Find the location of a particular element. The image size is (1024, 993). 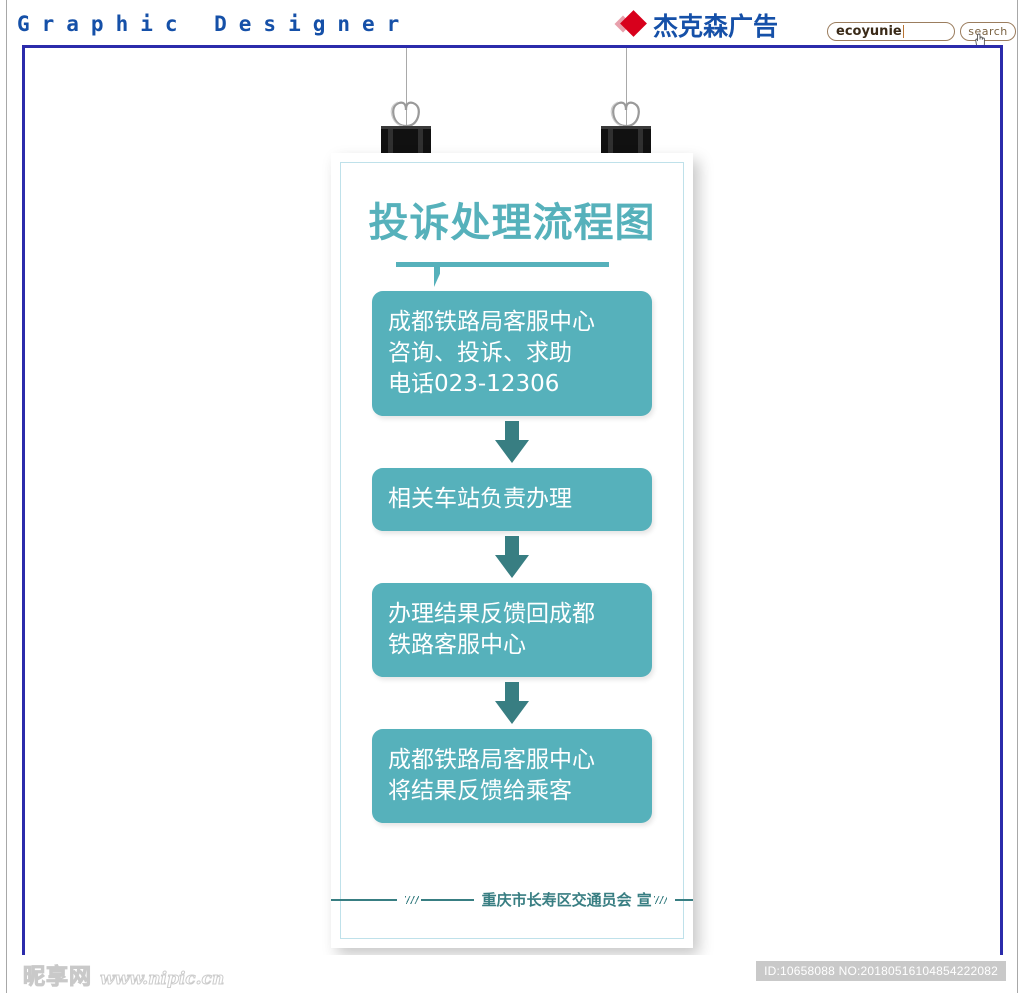

search-input: ecoyunie is located at coordinates (891, 31).